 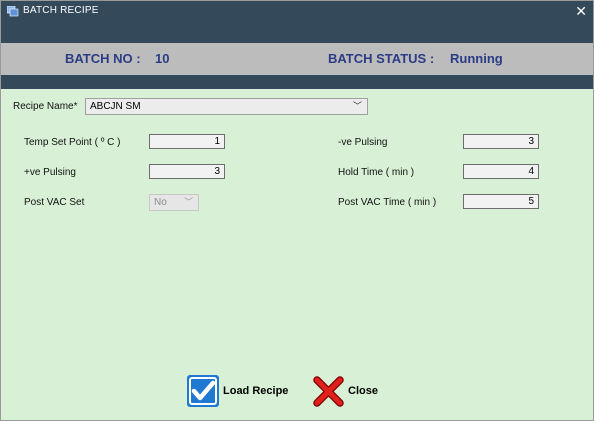 I want to click on recipe-name-selected: ABCJN SM, so click(x=115, y=106).